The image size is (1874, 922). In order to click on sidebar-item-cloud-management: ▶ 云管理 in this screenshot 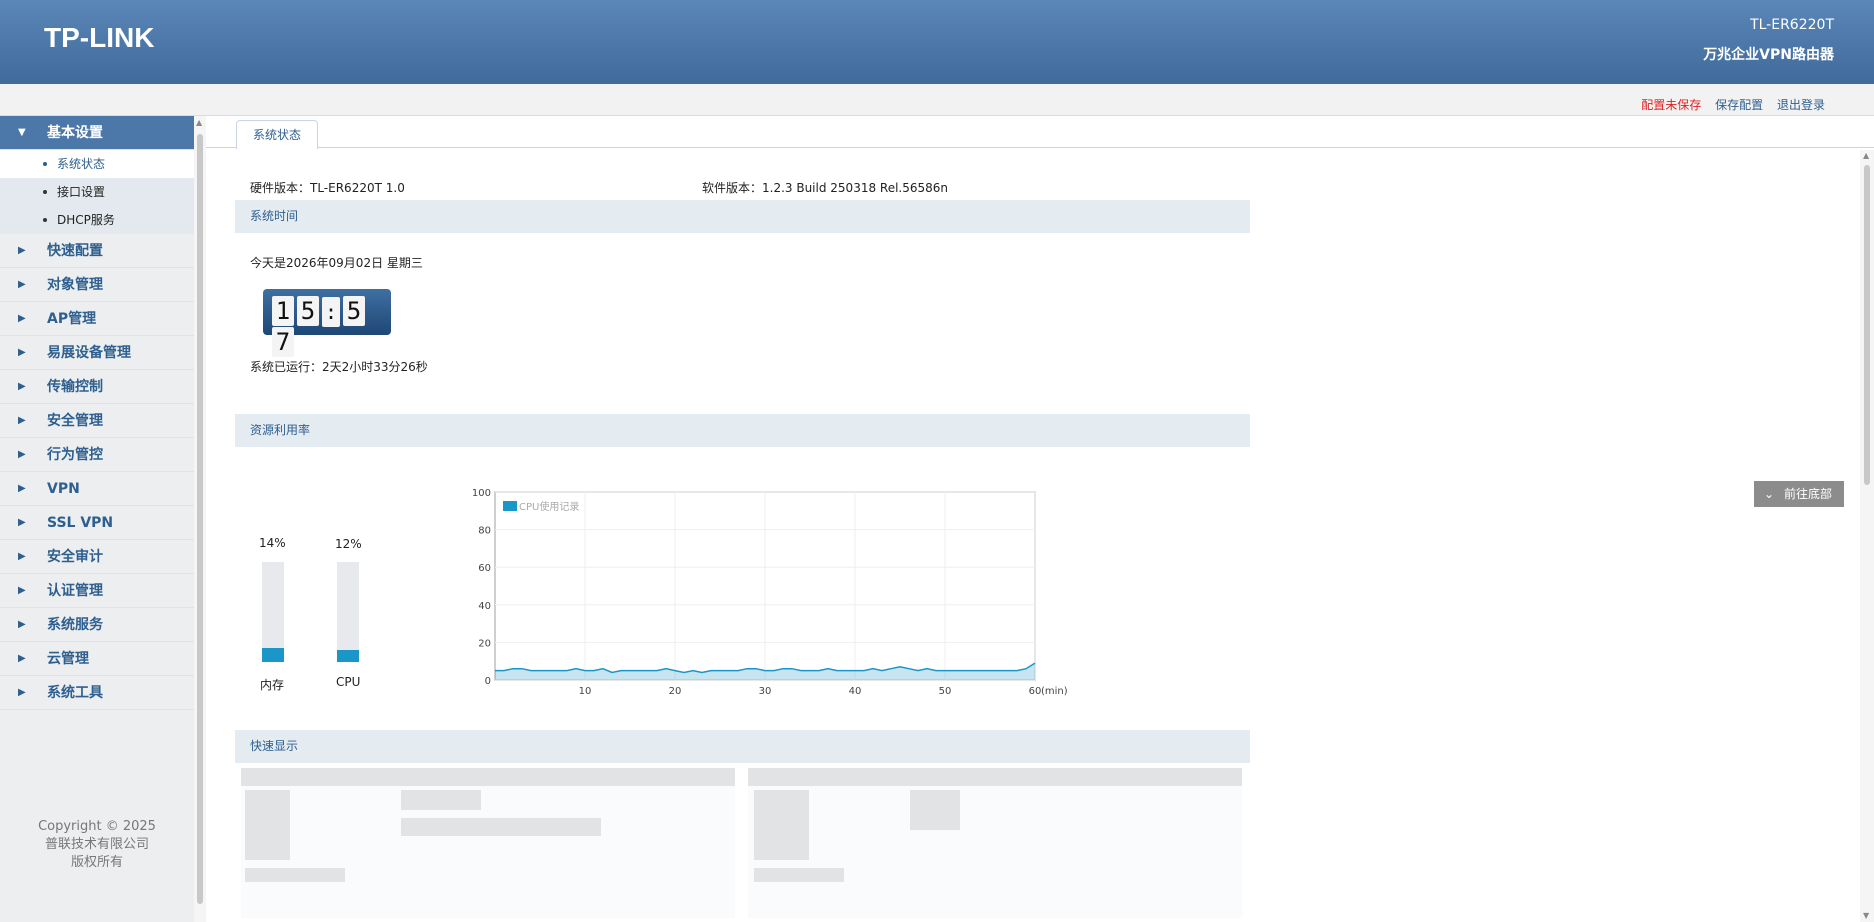, I will do `click(97, 659)`.